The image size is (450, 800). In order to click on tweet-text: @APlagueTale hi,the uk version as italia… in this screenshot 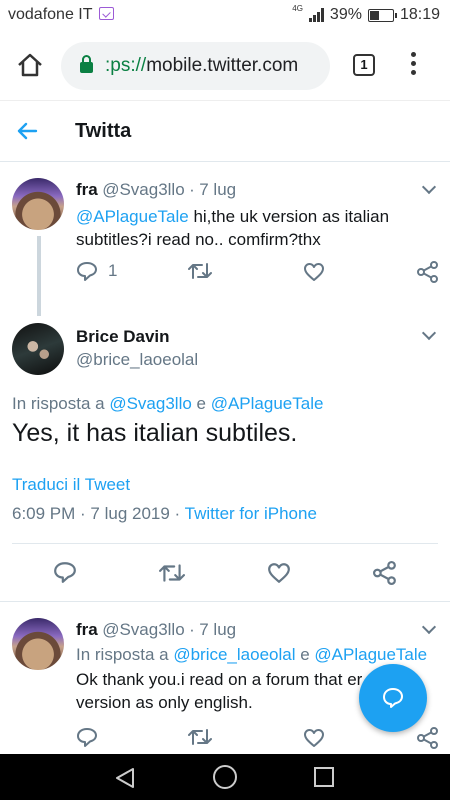, I will do `click(233, 228)`.